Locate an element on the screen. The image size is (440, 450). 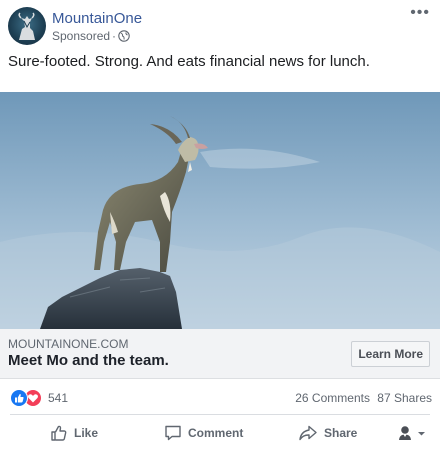
audience-selector is located at coordinates (416, 433).